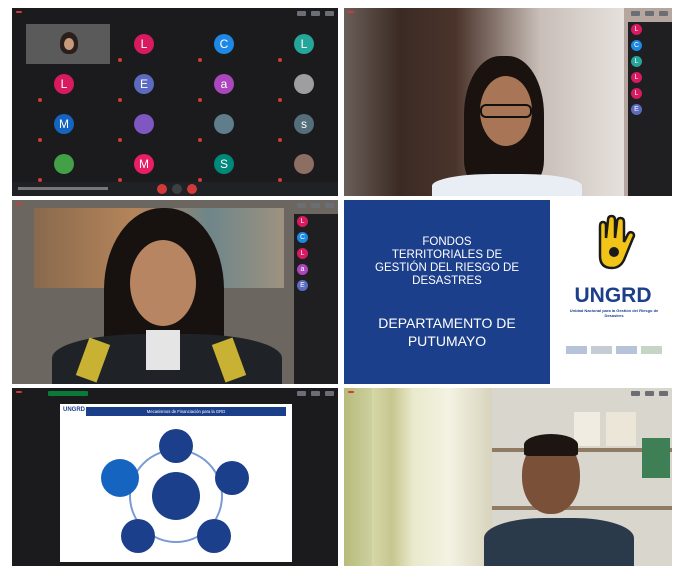  What do you see at coordinates (64, 124) in the screenshot?
I see `participant-avatar: M` at bounding box center [64, 124].